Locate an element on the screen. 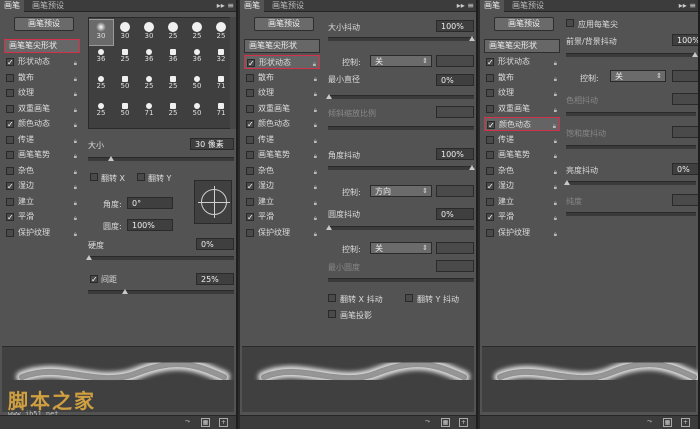  angle-jitter-field: 100% is located at coordinates (455, 154).